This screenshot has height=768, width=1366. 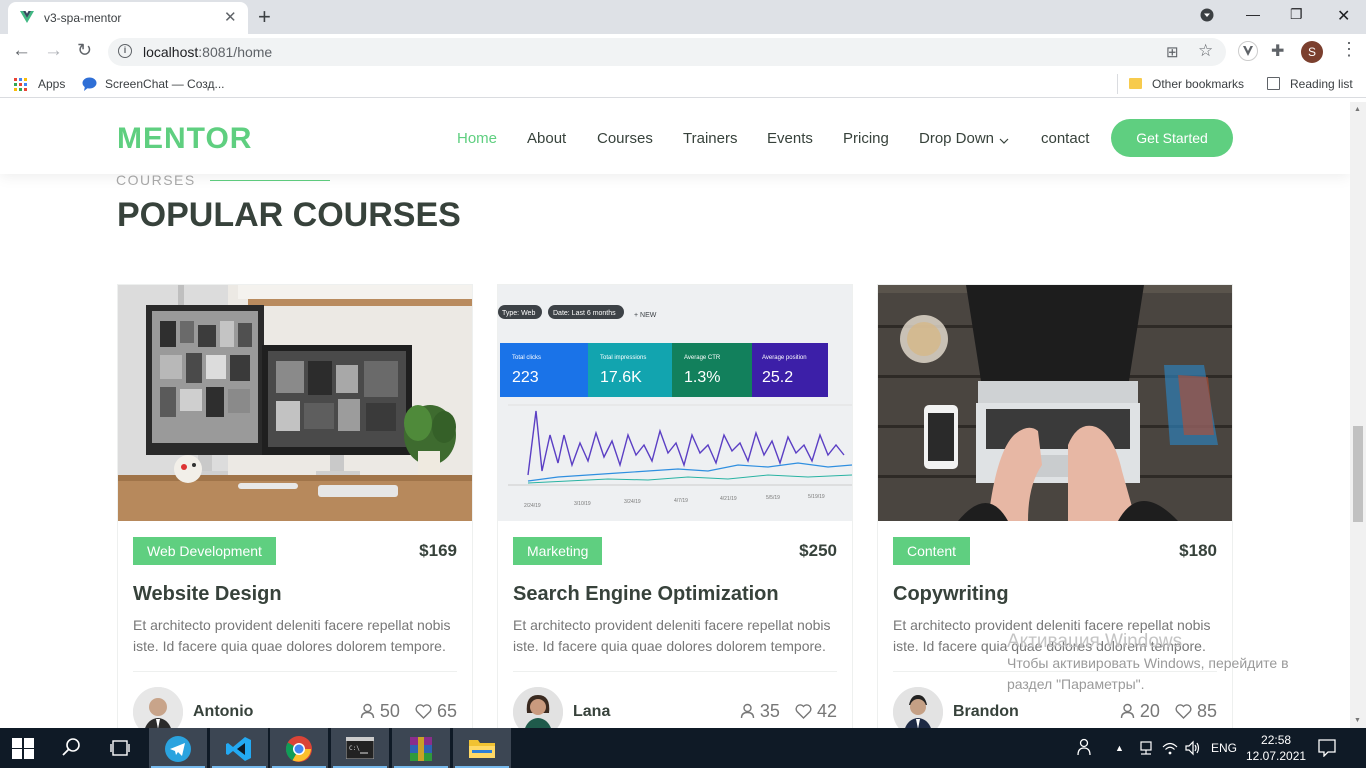 I want to click on restore-icon: ❐, so click(x=1296, y=14).